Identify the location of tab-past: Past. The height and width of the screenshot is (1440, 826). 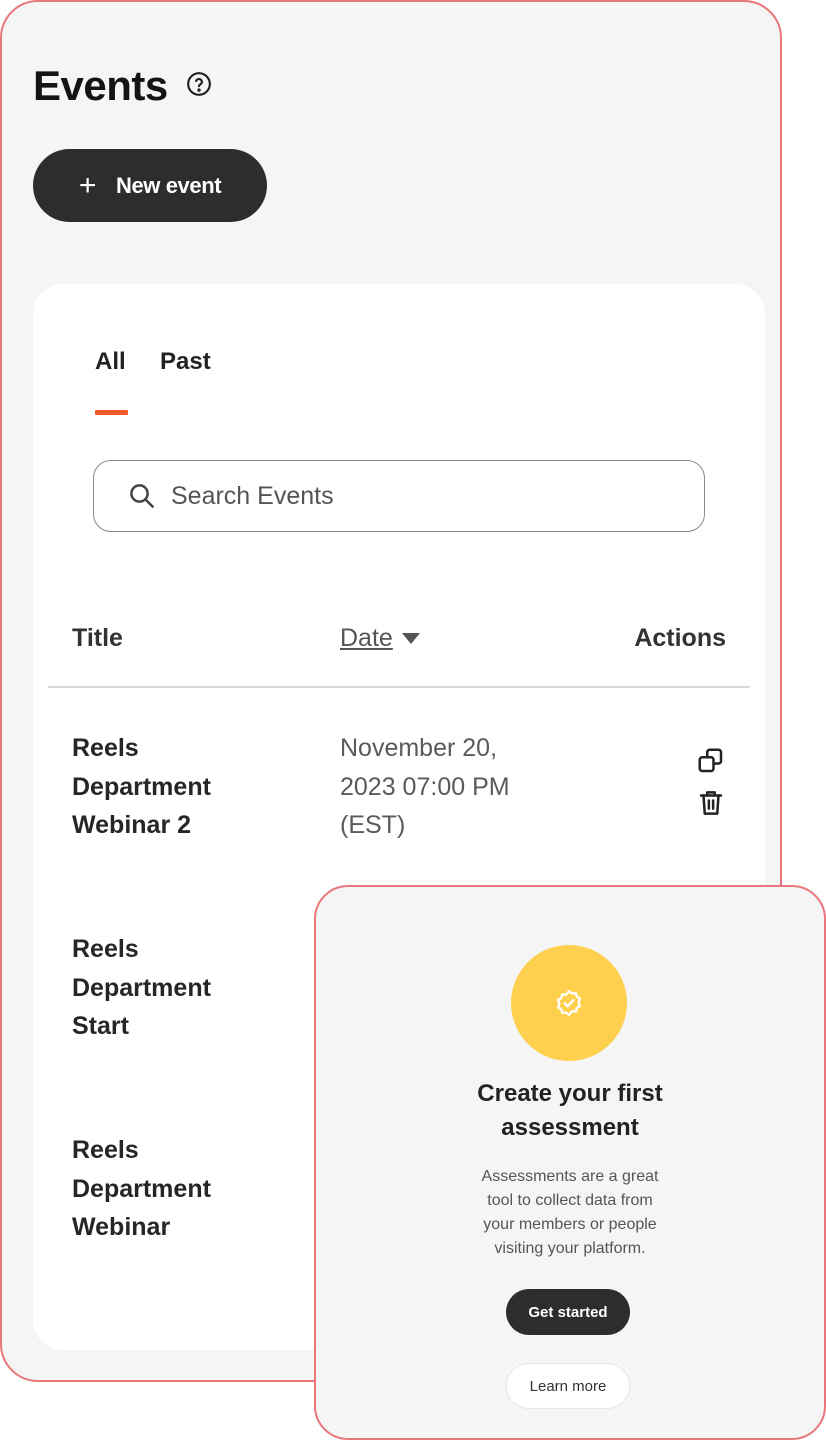
(185, 362).